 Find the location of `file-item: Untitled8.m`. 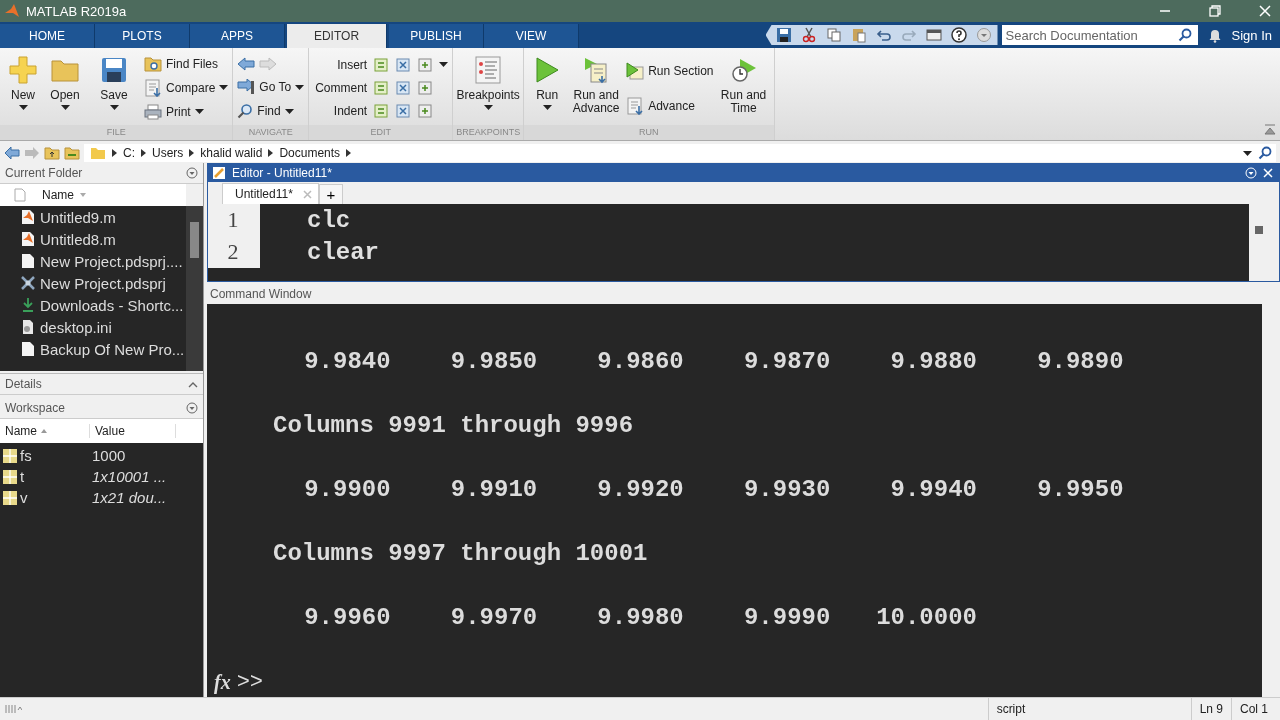

file-item: Untitled8.m is located at coordinates (93, 239).